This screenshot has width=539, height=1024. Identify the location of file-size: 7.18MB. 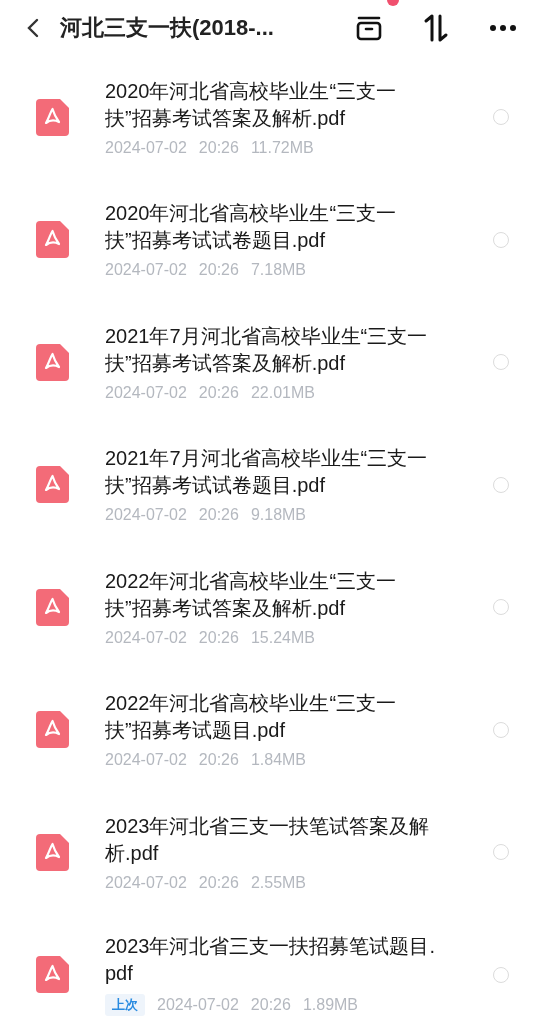
(278, 270).